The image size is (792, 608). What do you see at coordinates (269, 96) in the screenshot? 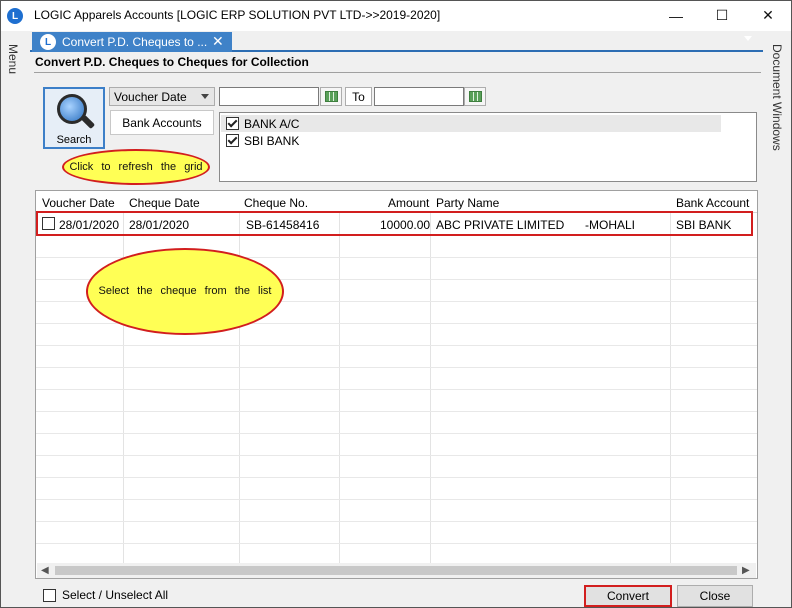
I see `date-from-input` at bounding box center [269, 96].